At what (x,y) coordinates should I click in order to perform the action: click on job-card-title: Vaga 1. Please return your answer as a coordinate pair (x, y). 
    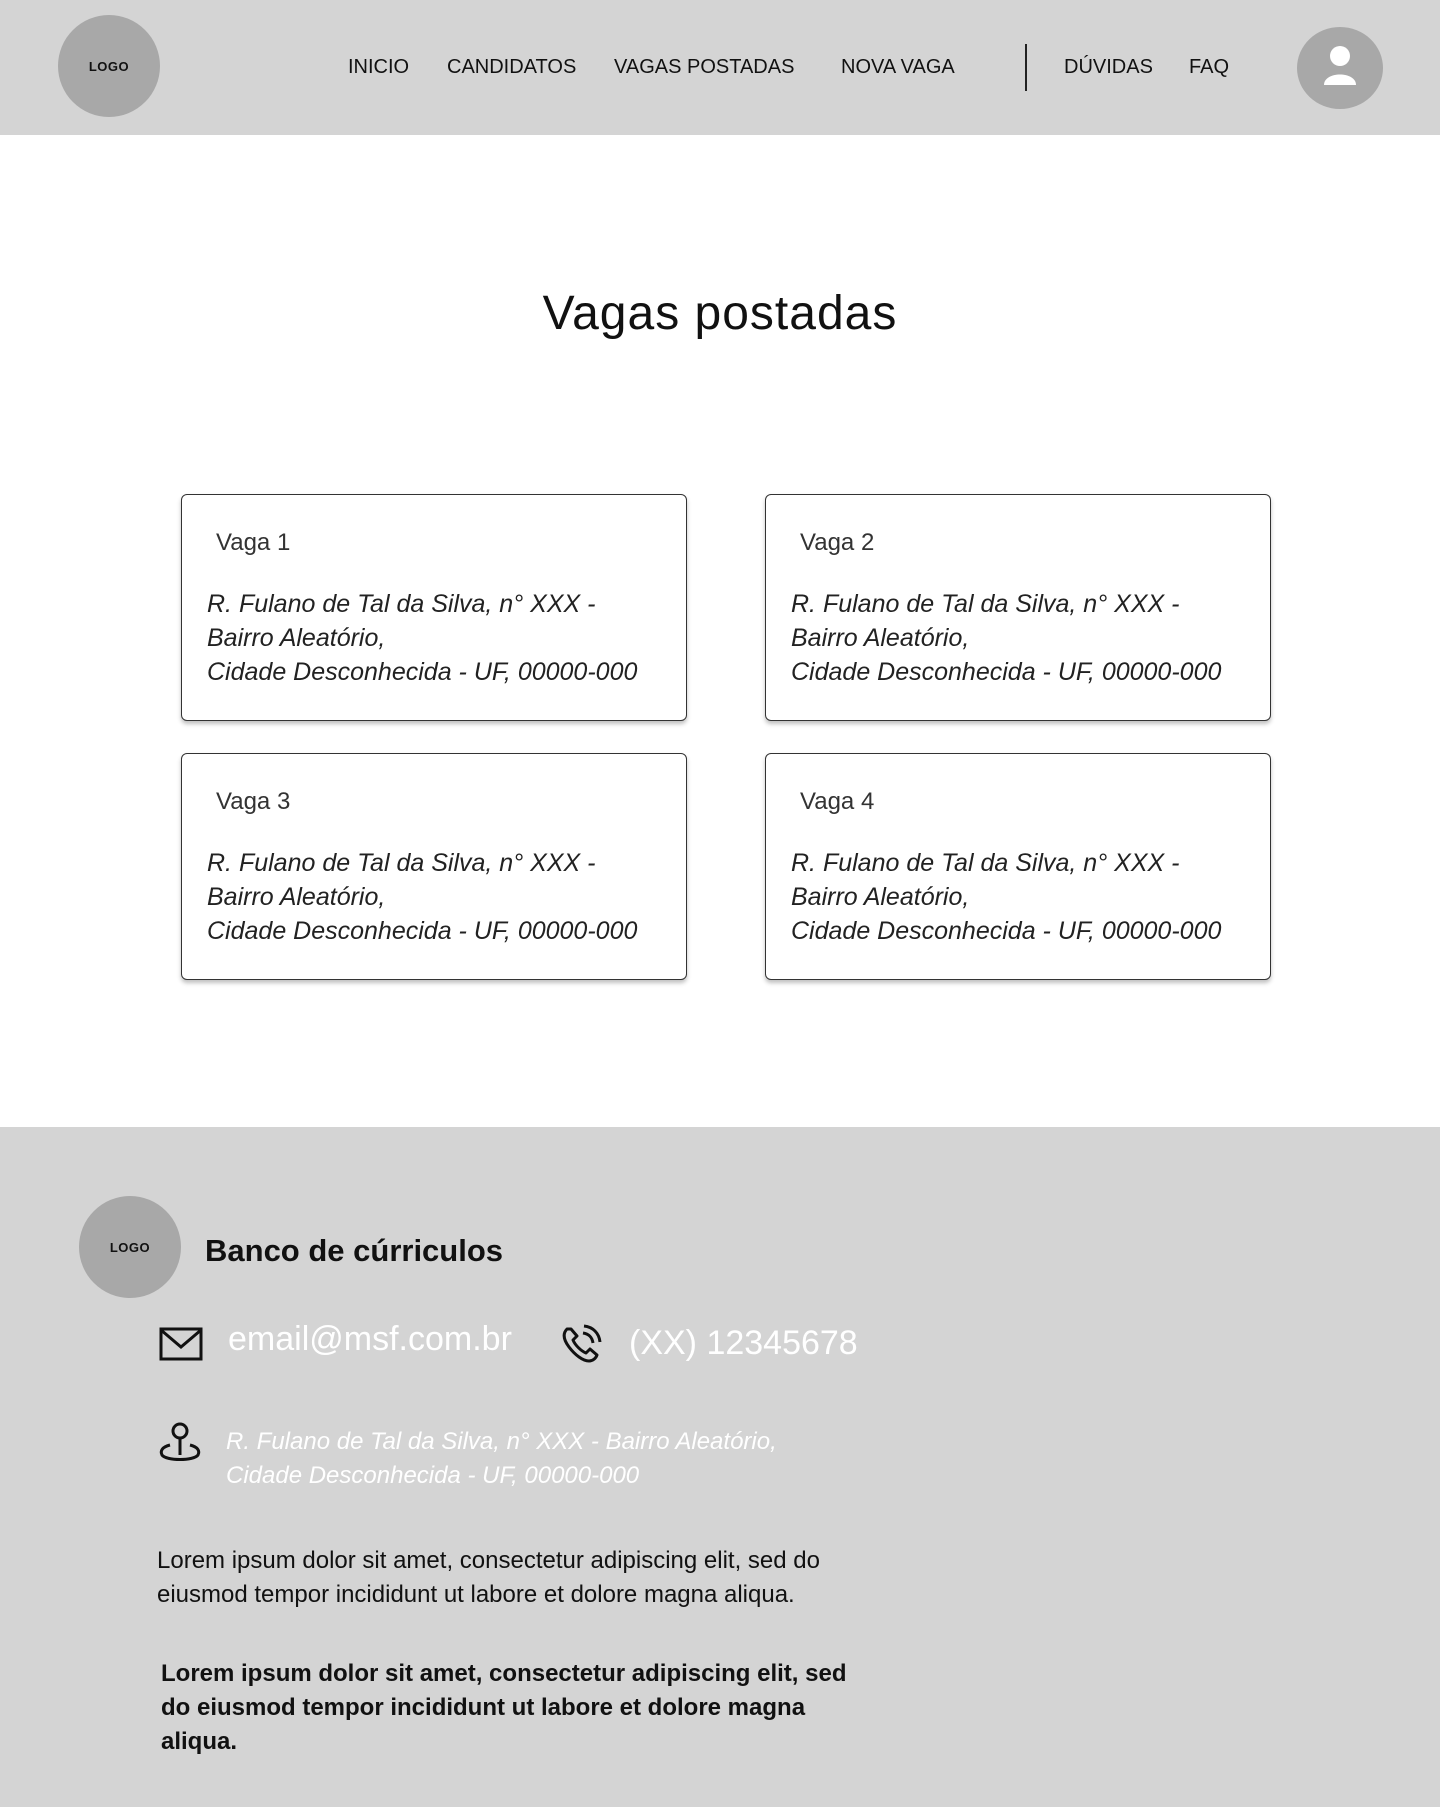
    Looking at the image, I should click on (253, 542).